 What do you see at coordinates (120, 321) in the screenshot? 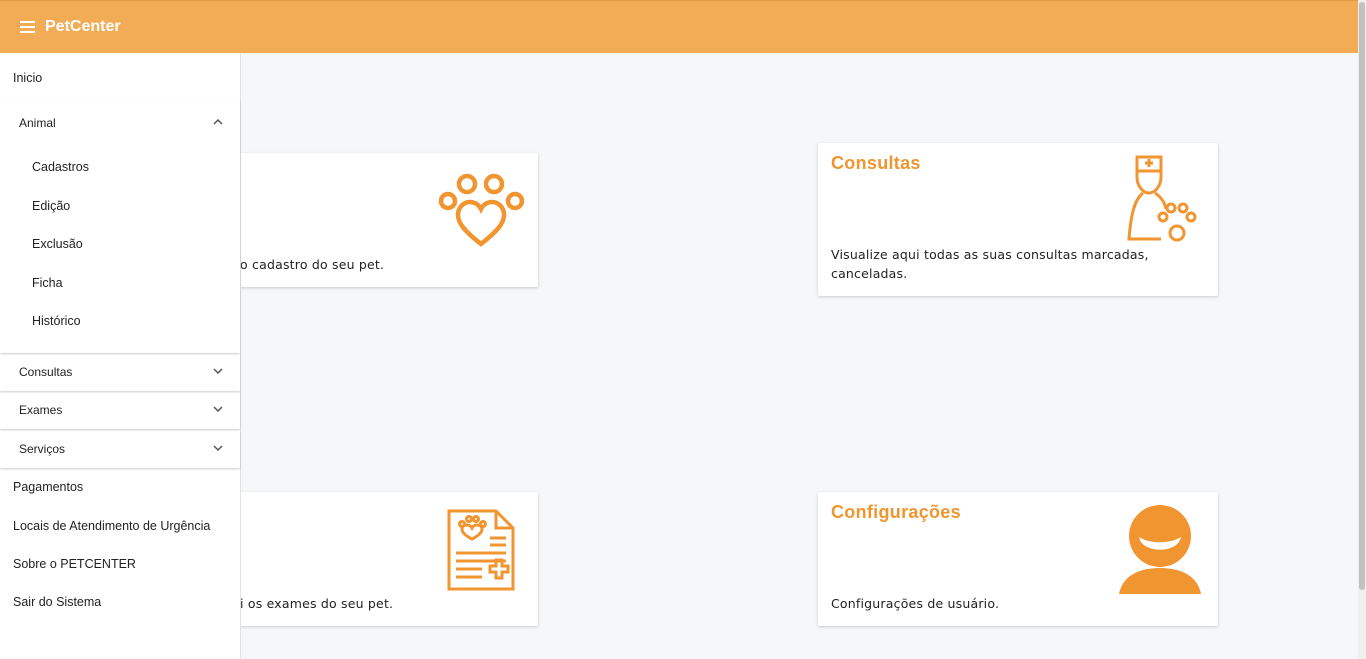
I see `nav-subitem-historico: Histórico` at bounding box center [120, 321].